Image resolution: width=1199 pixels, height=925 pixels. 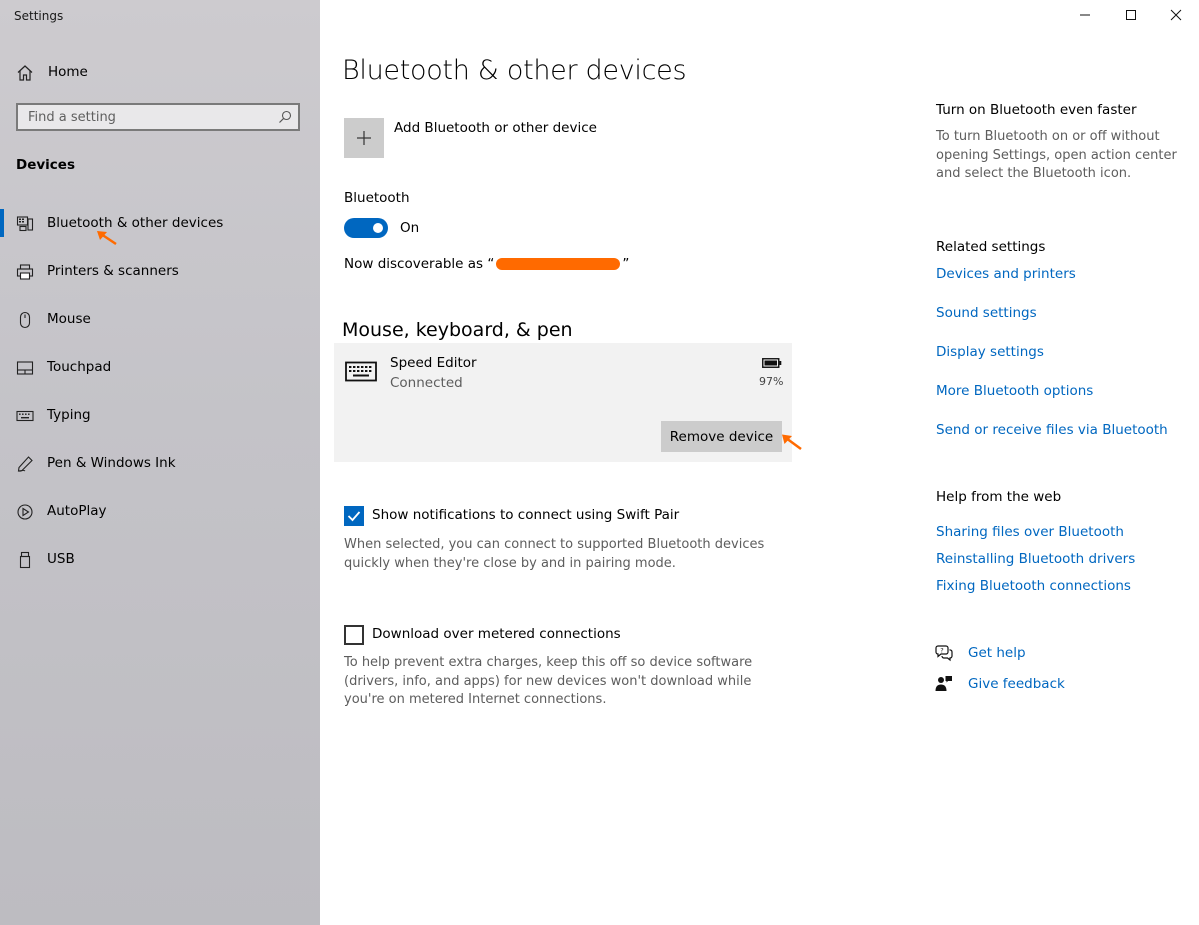 I want to click on checkmark-icon, so click(x=354, y=516).